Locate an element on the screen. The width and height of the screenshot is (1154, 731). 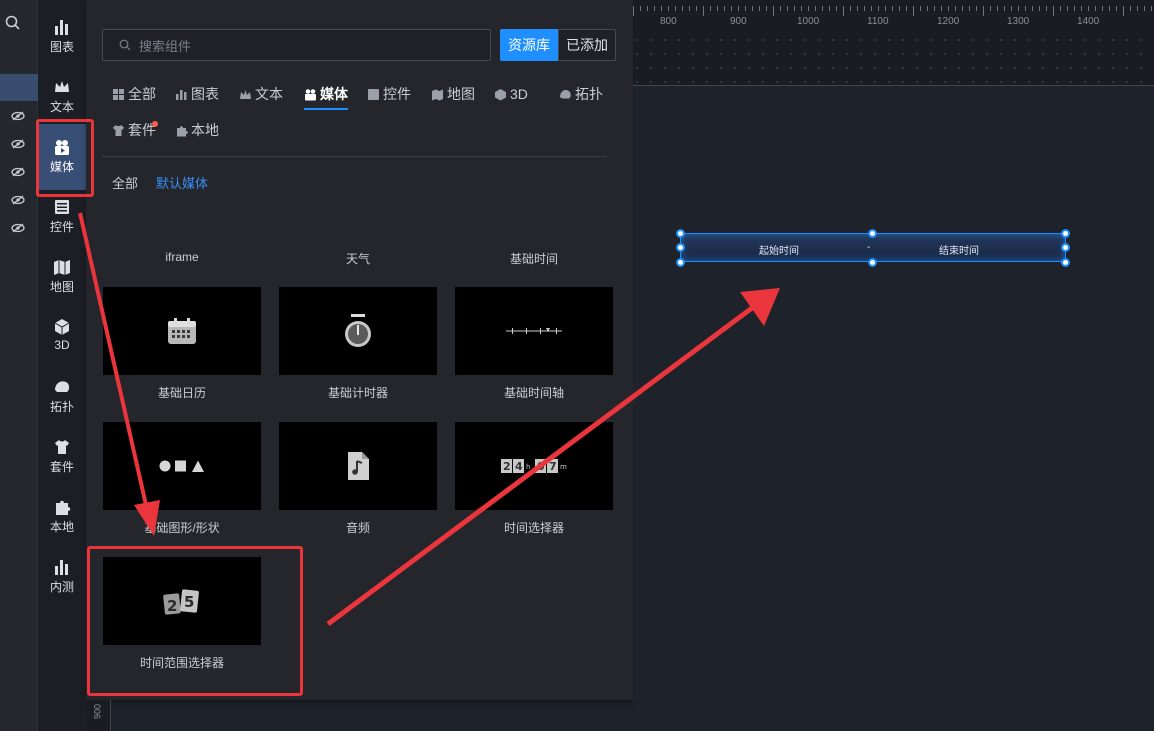
component-card-audio is located at coordinates (358, 466).